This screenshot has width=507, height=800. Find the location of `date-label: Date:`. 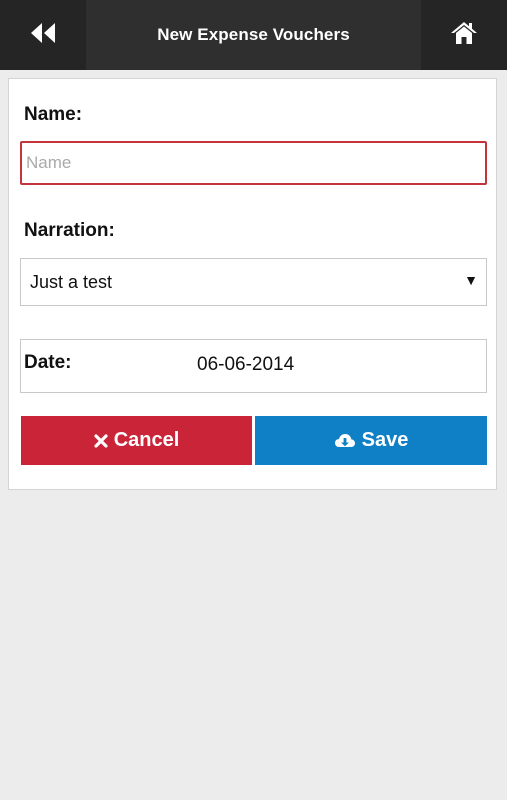

date-label: Date: is located at coordinates (48, 362).